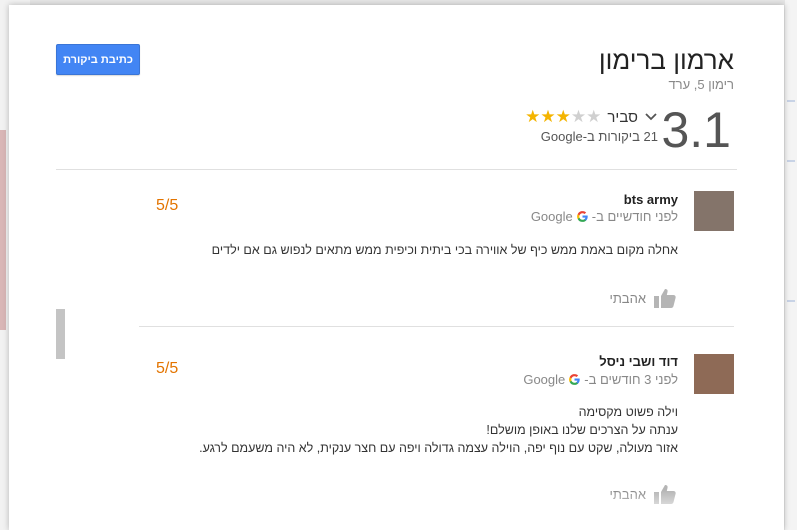  What do you see at coordinates (582, 430) in the screenshot?
I see `review-text-line: ענתה על הצרכים שלנו באופן מושלם!` at bounding box center [582, 430].